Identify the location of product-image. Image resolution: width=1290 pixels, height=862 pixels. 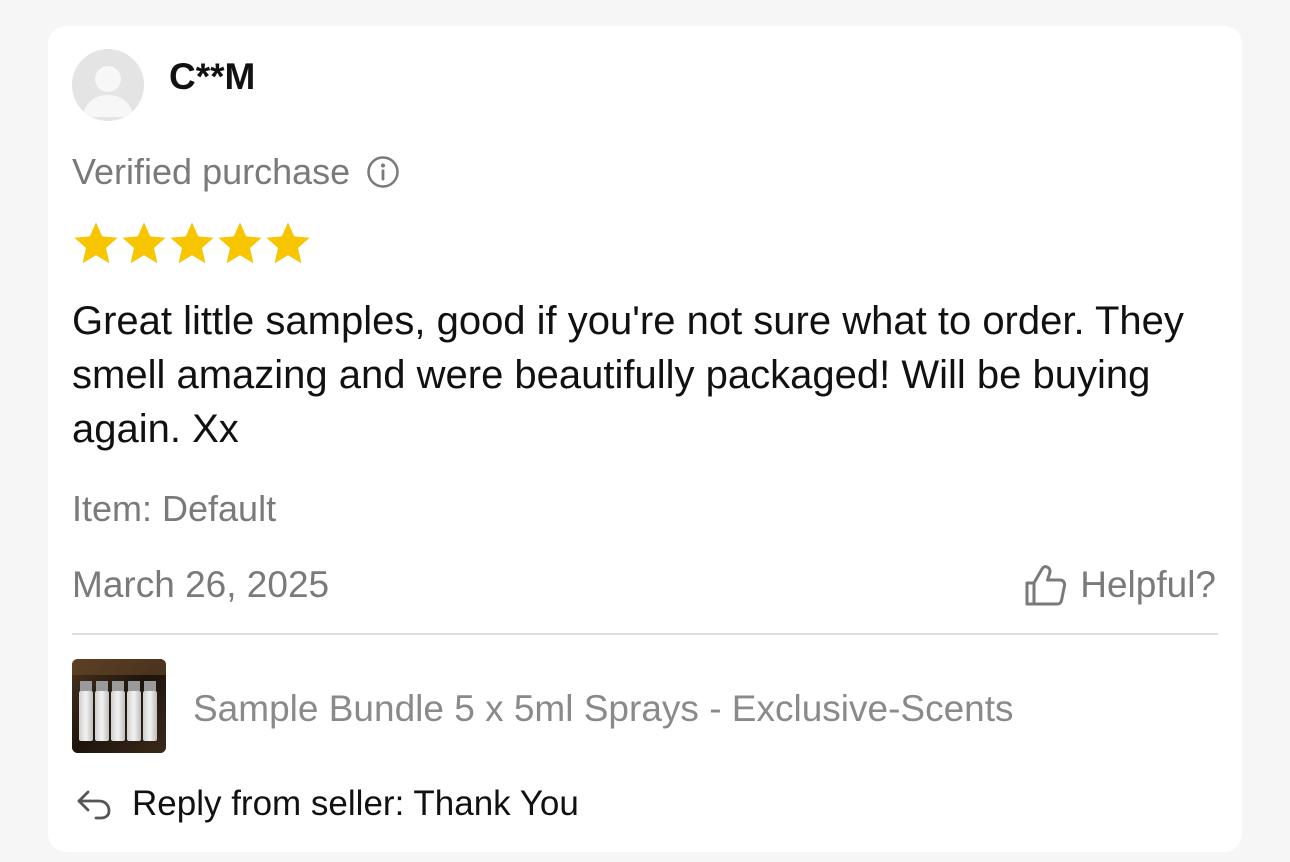
(119, 706).